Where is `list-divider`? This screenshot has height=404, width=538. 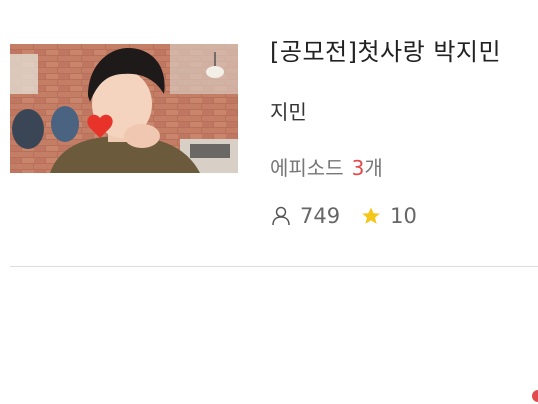
list-divider is located at coordinates (274, 266).